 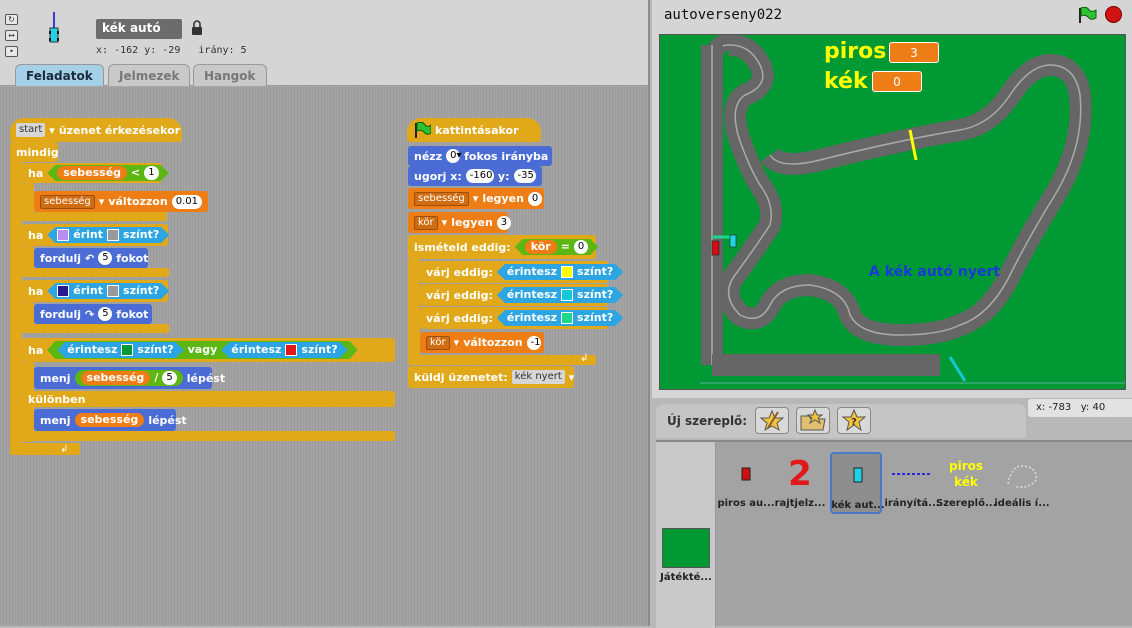 What do you see at coordinates (772, 420) in the screenshot?
I see `paint-new-sprite-button` at bounding box center [772, 420].